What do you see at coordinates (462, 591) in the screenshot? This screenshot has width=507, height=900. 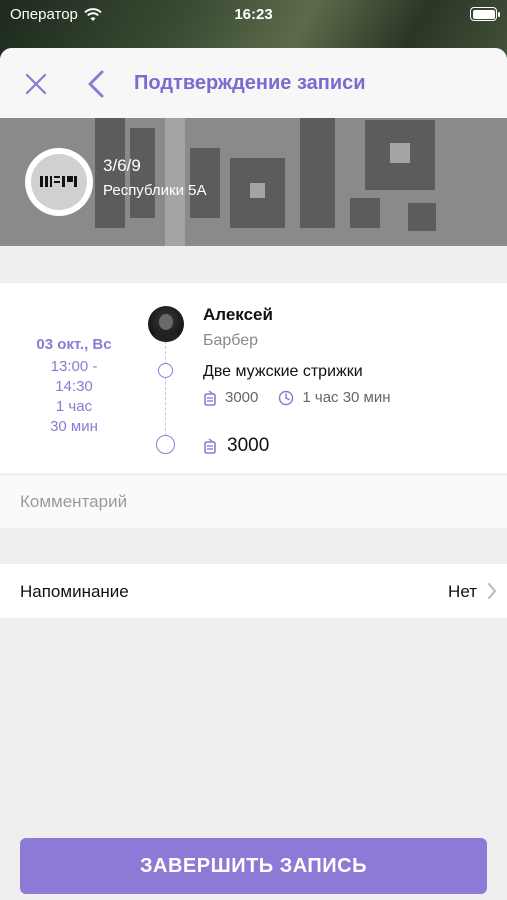 I see `reminder-value: Нет` at bounding box center [462, 591].